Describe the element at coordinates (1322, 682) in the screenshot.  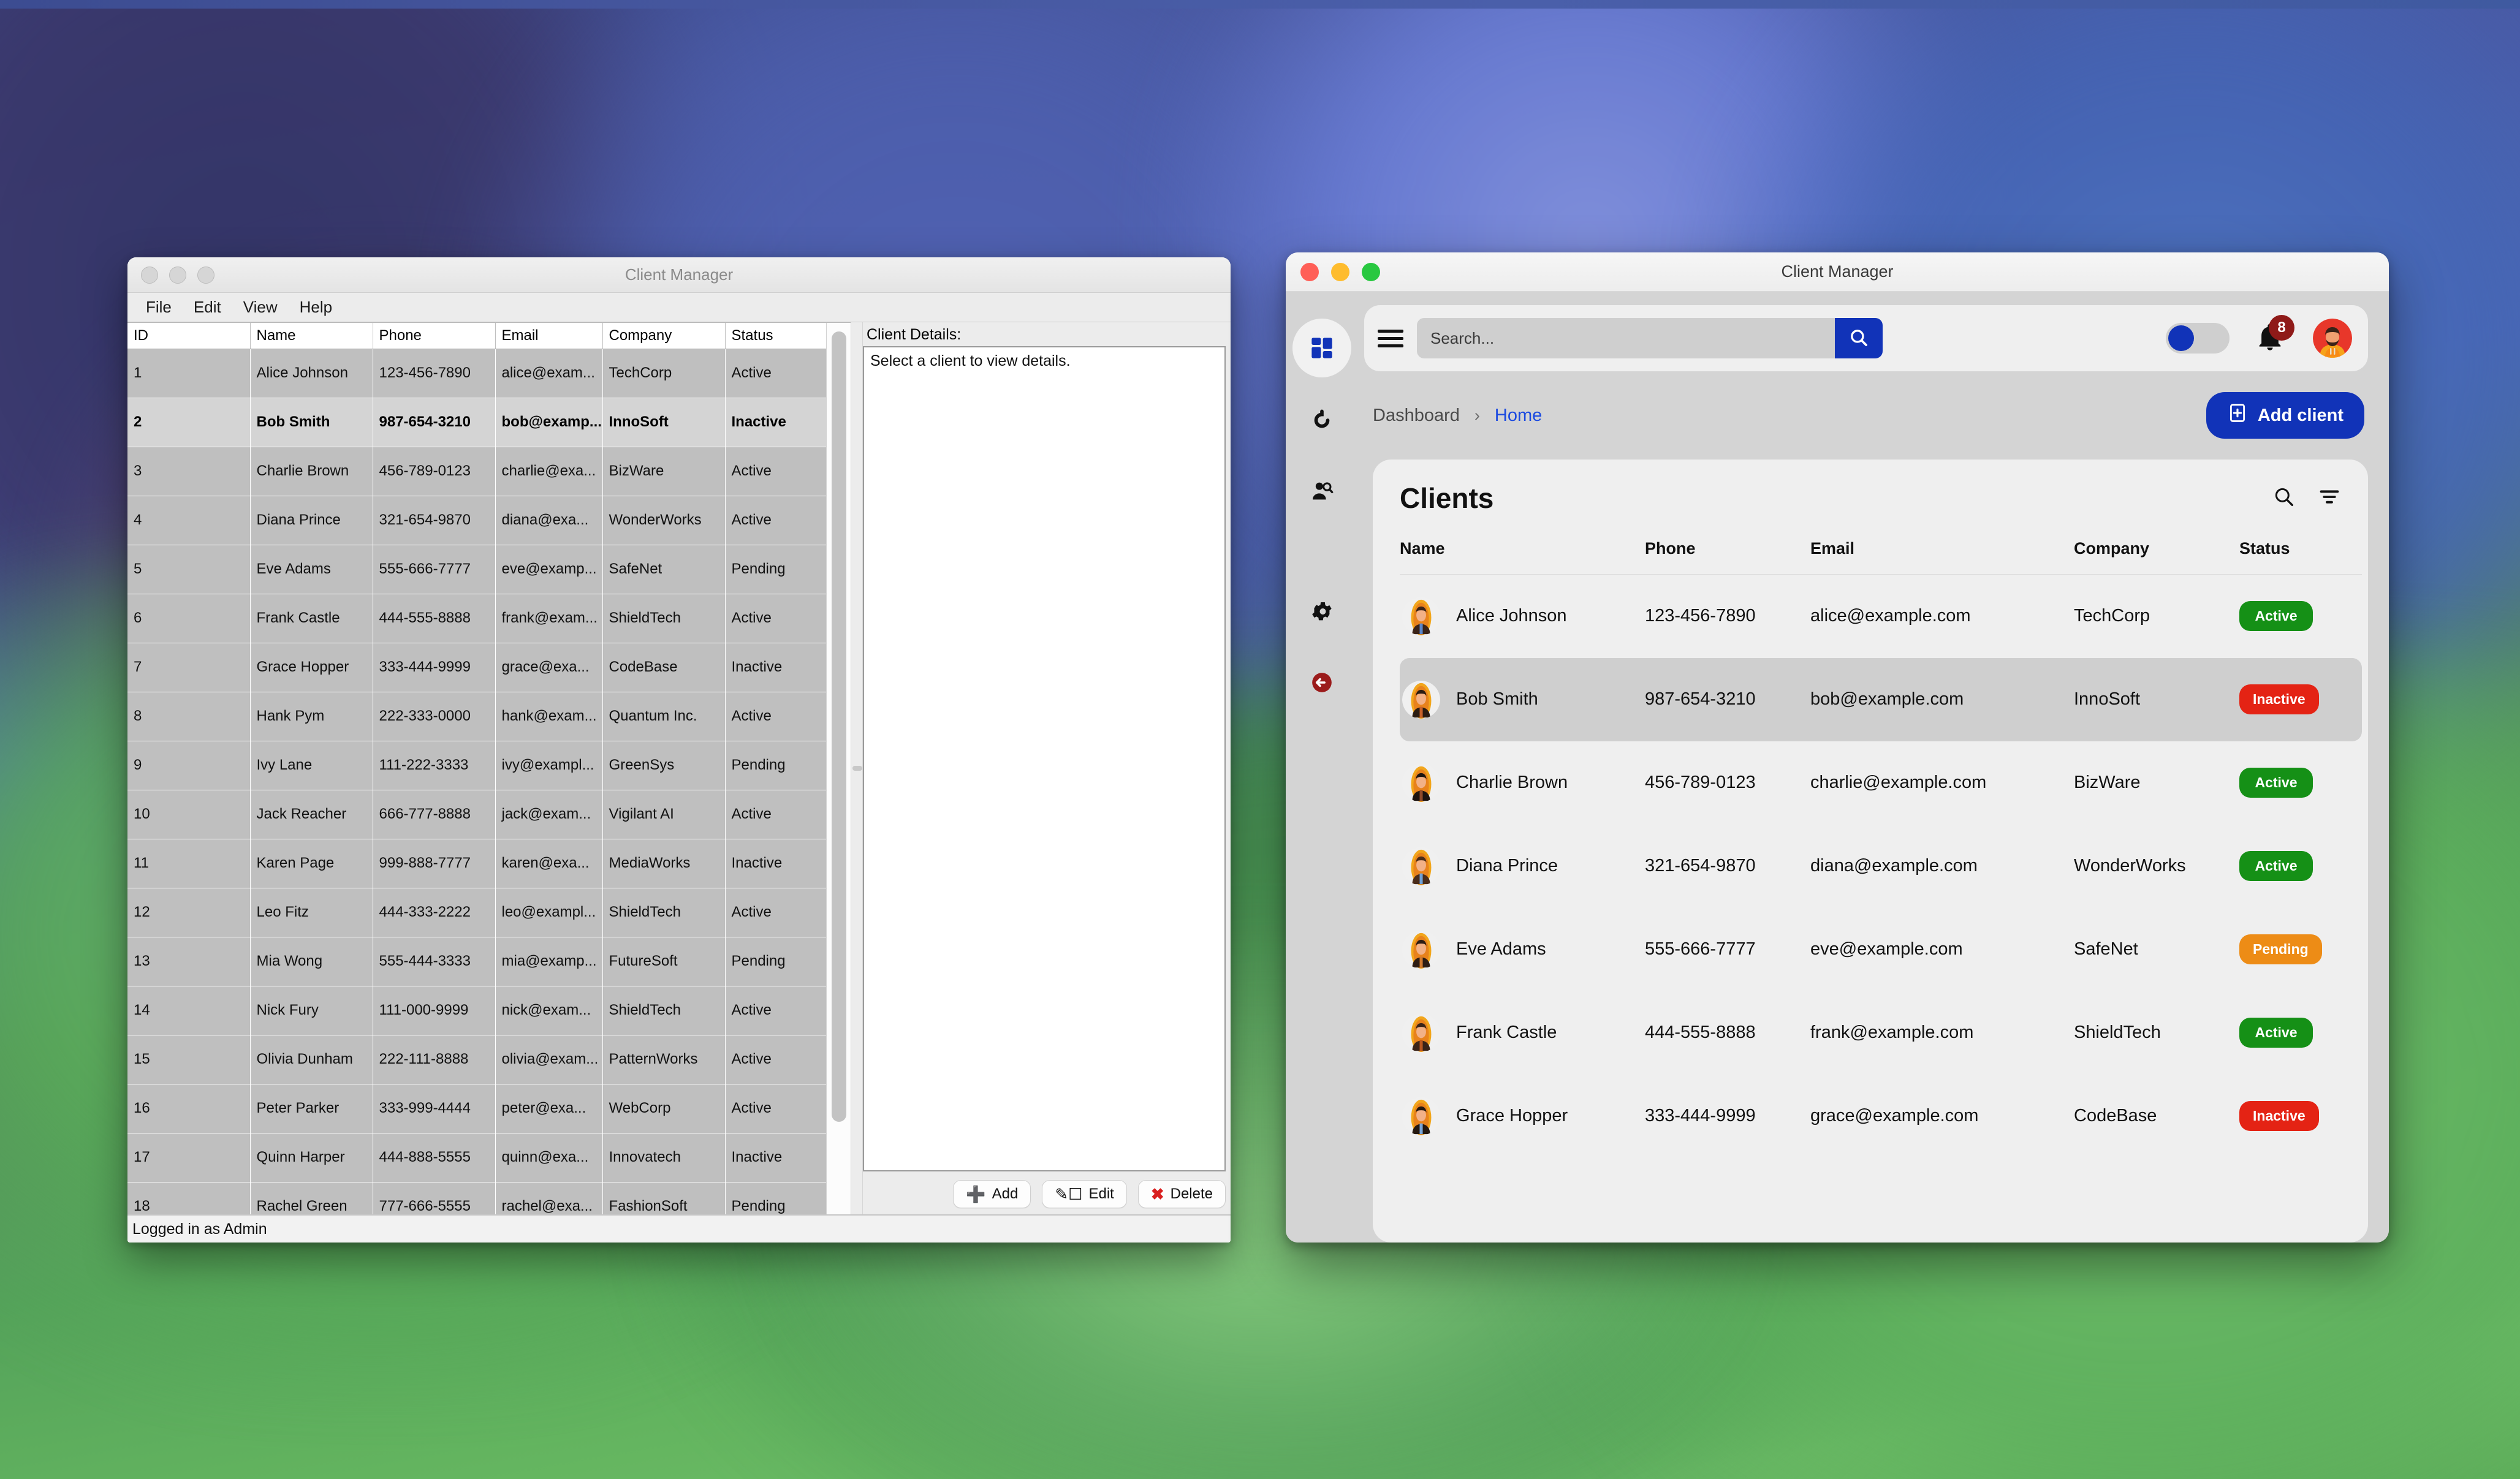
I see `sidebar-item-logout` at that location.